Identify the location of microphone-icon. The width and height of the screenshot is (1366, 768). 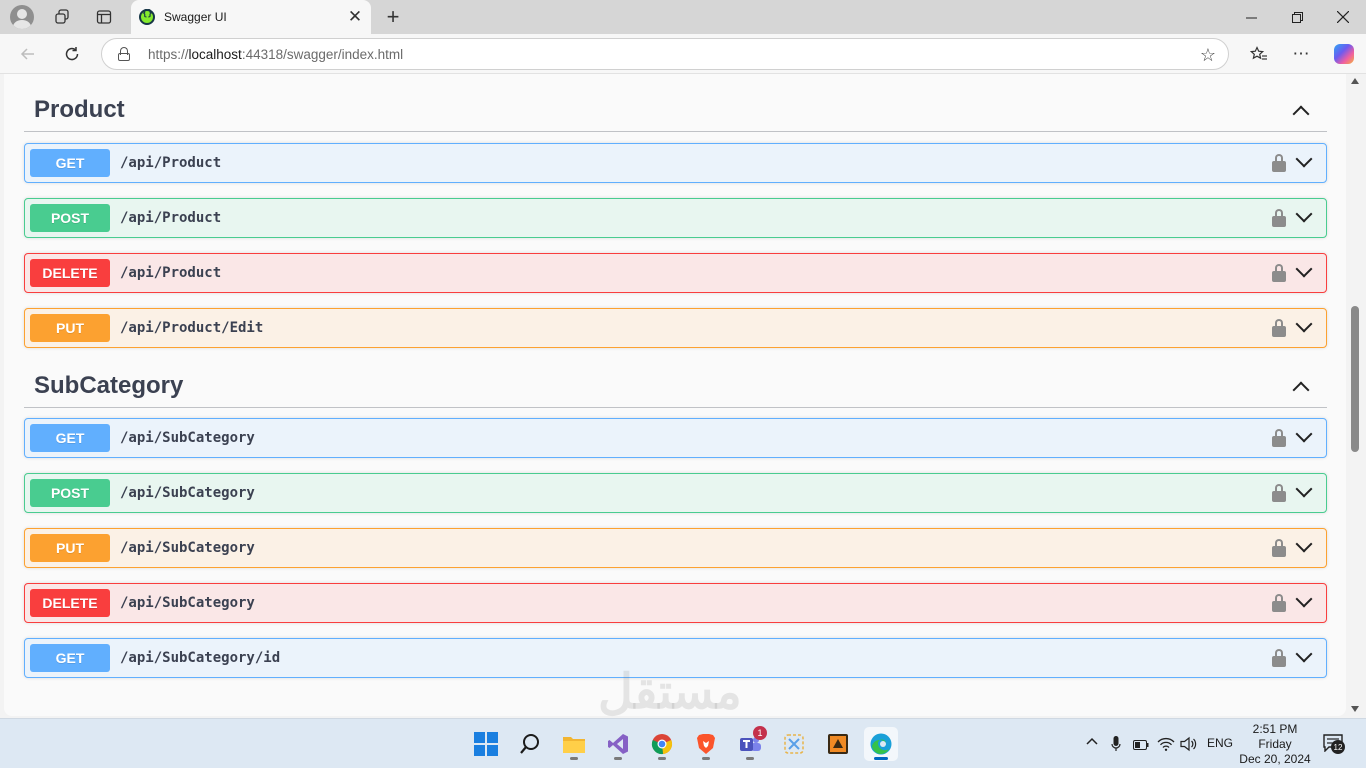
(1116, 745).